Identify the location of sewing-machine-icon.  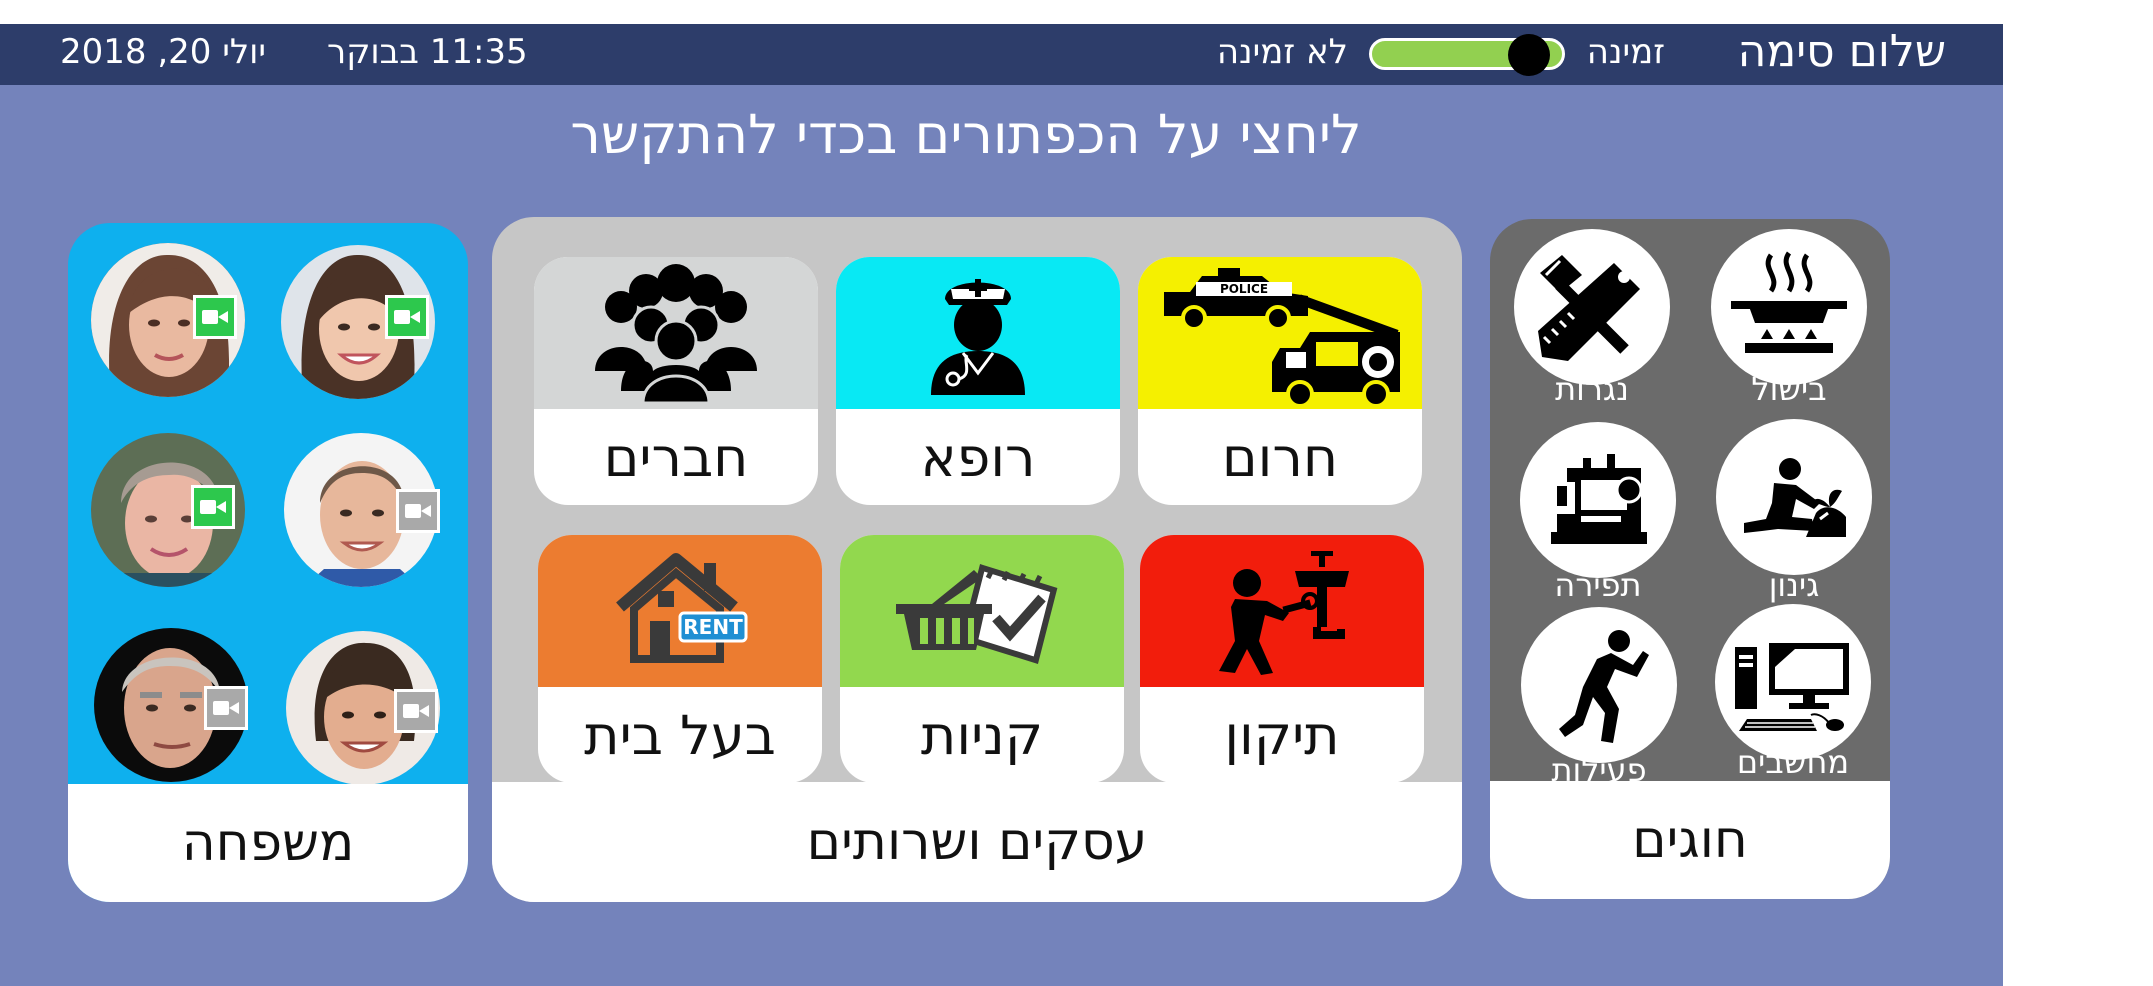
(1599, 499).